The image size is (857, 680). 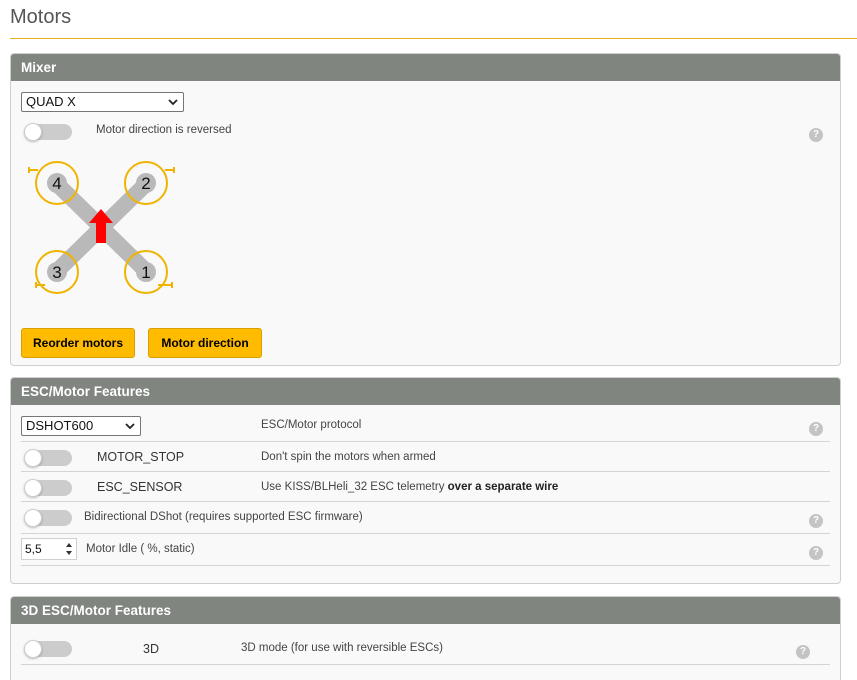 I want to click on mixer-type-select: QUAD X, so click(x=102, y=102).